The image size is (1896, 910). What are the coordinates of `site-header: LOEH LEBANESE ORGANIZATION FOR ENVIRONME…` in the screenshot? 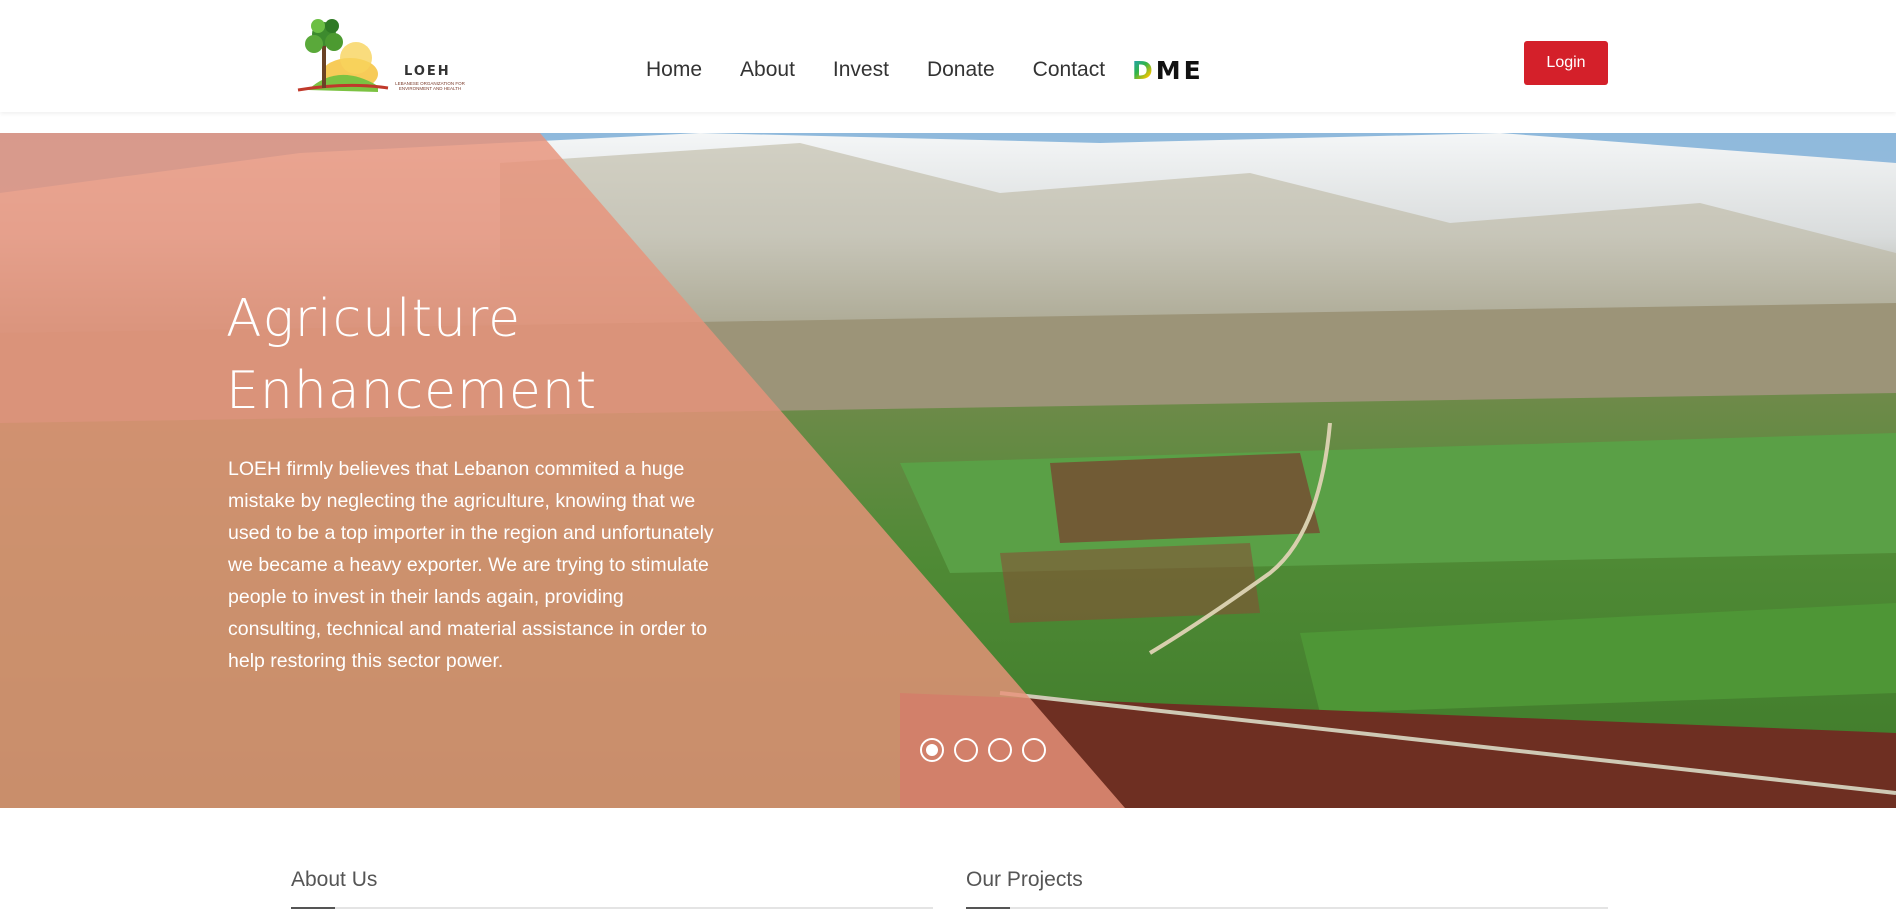 It's located at (948, 56).